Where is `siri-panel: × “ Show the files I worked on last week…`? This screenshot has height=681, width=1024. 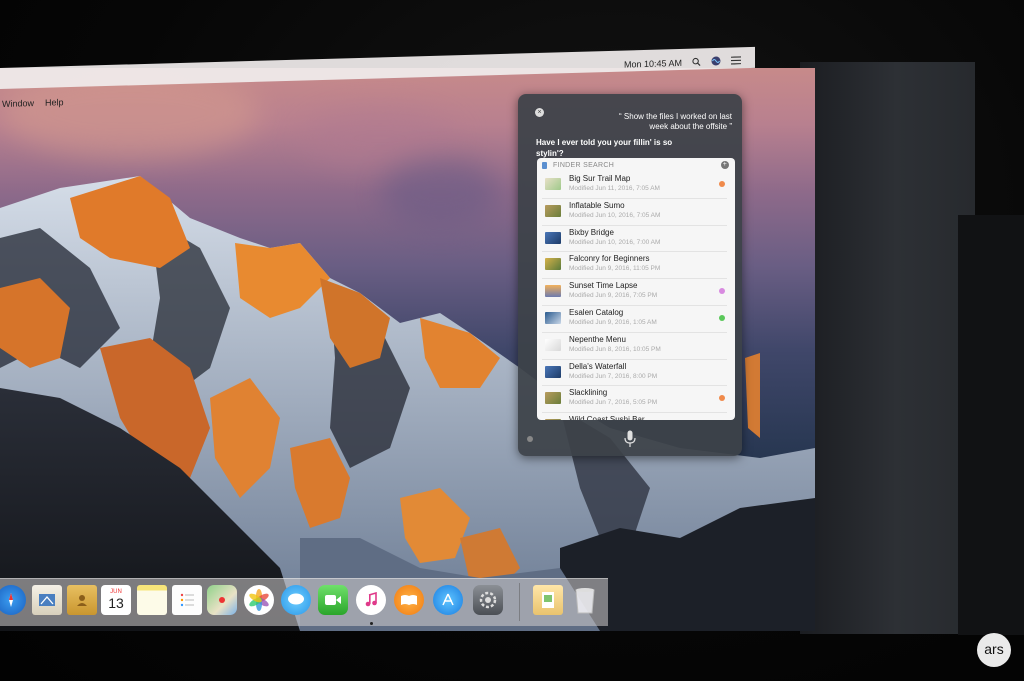 siri-panel: × “ Show the files I worked on last week… is located at coordinates (630, 275).